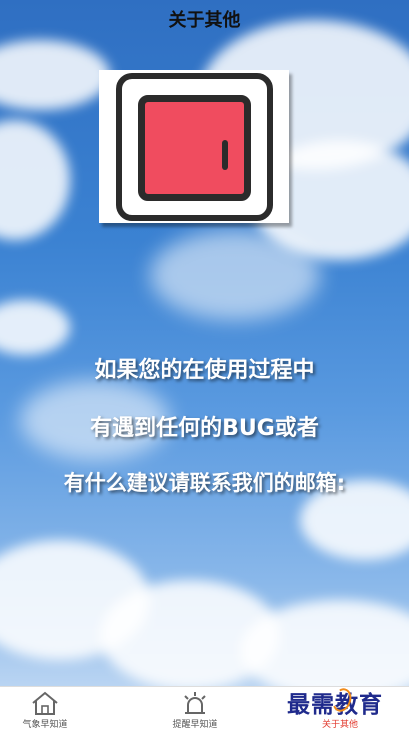 This screenshot has width=409, height=731. I want to click on home-icon, so click(45, 703).